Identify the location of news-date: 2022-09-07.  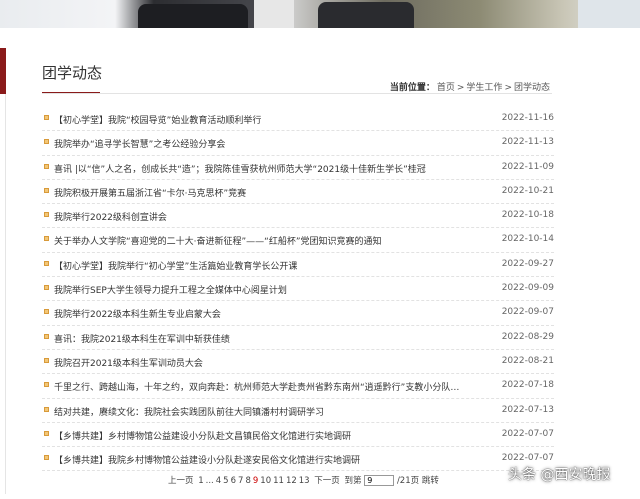
(527, 312).